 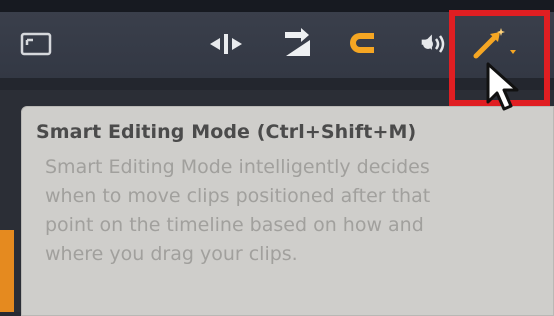 What do you see at coordinates (234, 225) in the screenshot?
I see `tooltip-body-line: point on the timeline based on how and` at bounding box center [234, 225].